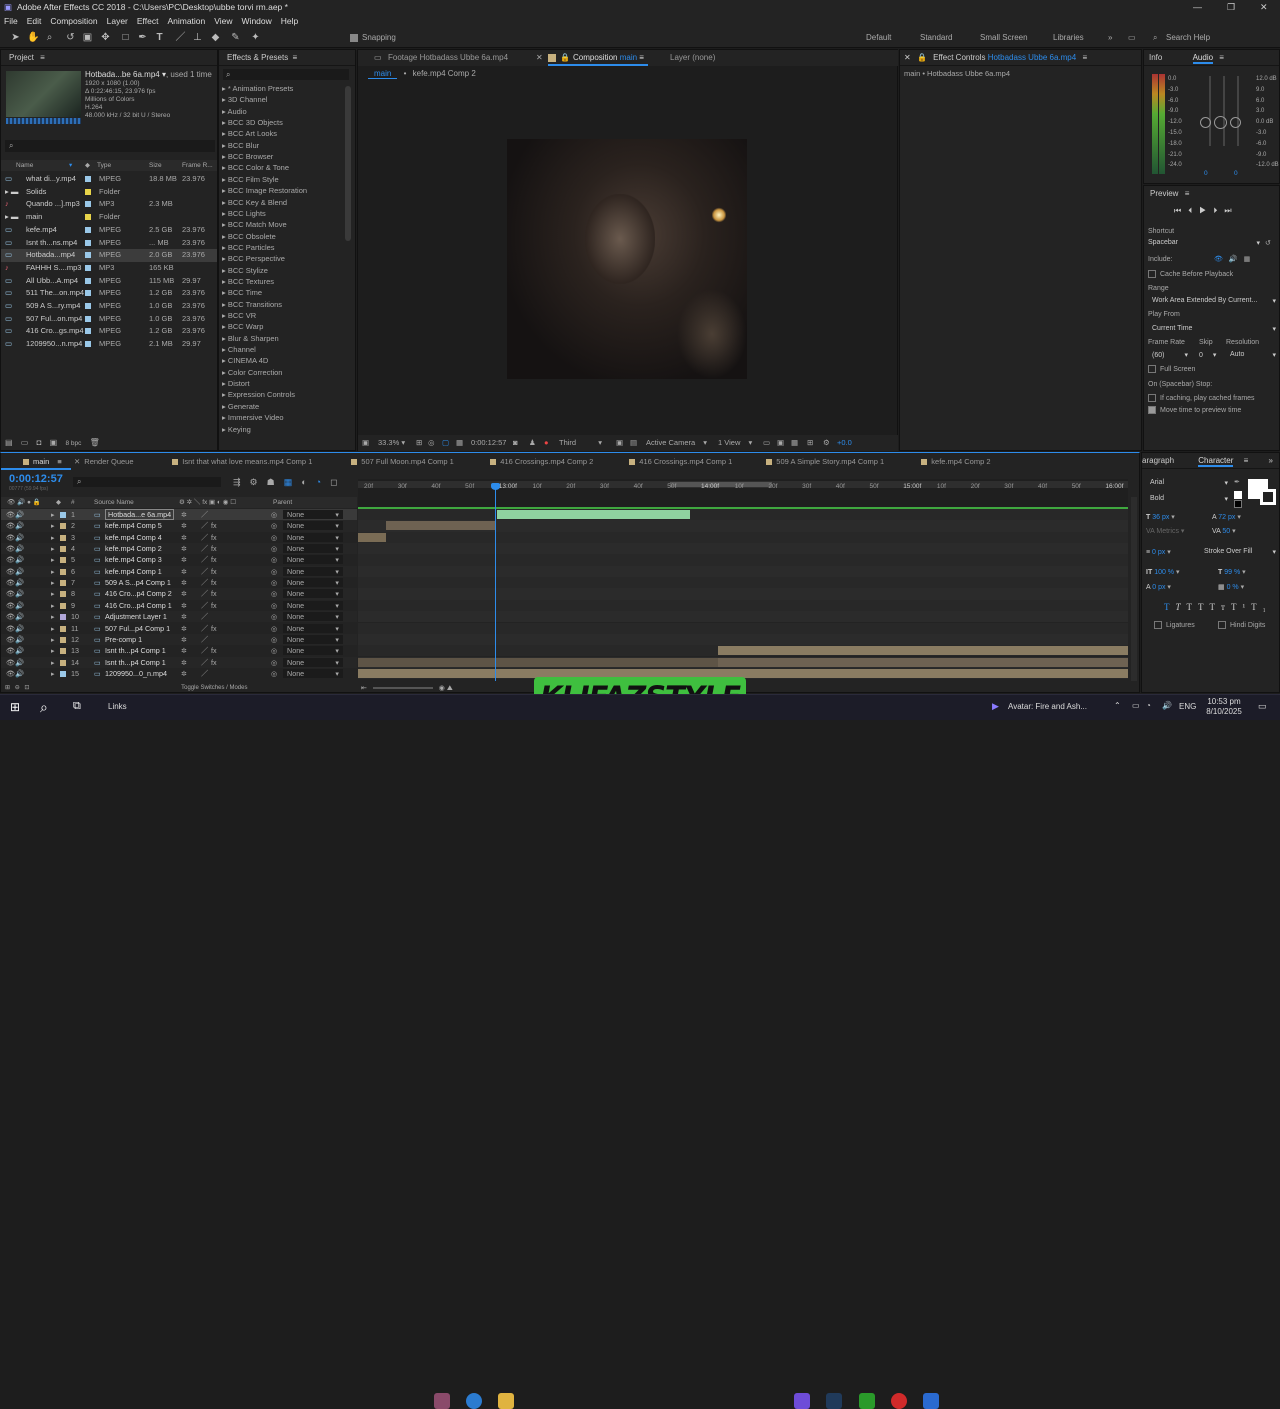 The width and height of the screenshot is (1280, 1409). What do you see at coordinates (936, 37) in the screenshot?
I see `workspace-standard: Standard` at bounding box center [936, 37].